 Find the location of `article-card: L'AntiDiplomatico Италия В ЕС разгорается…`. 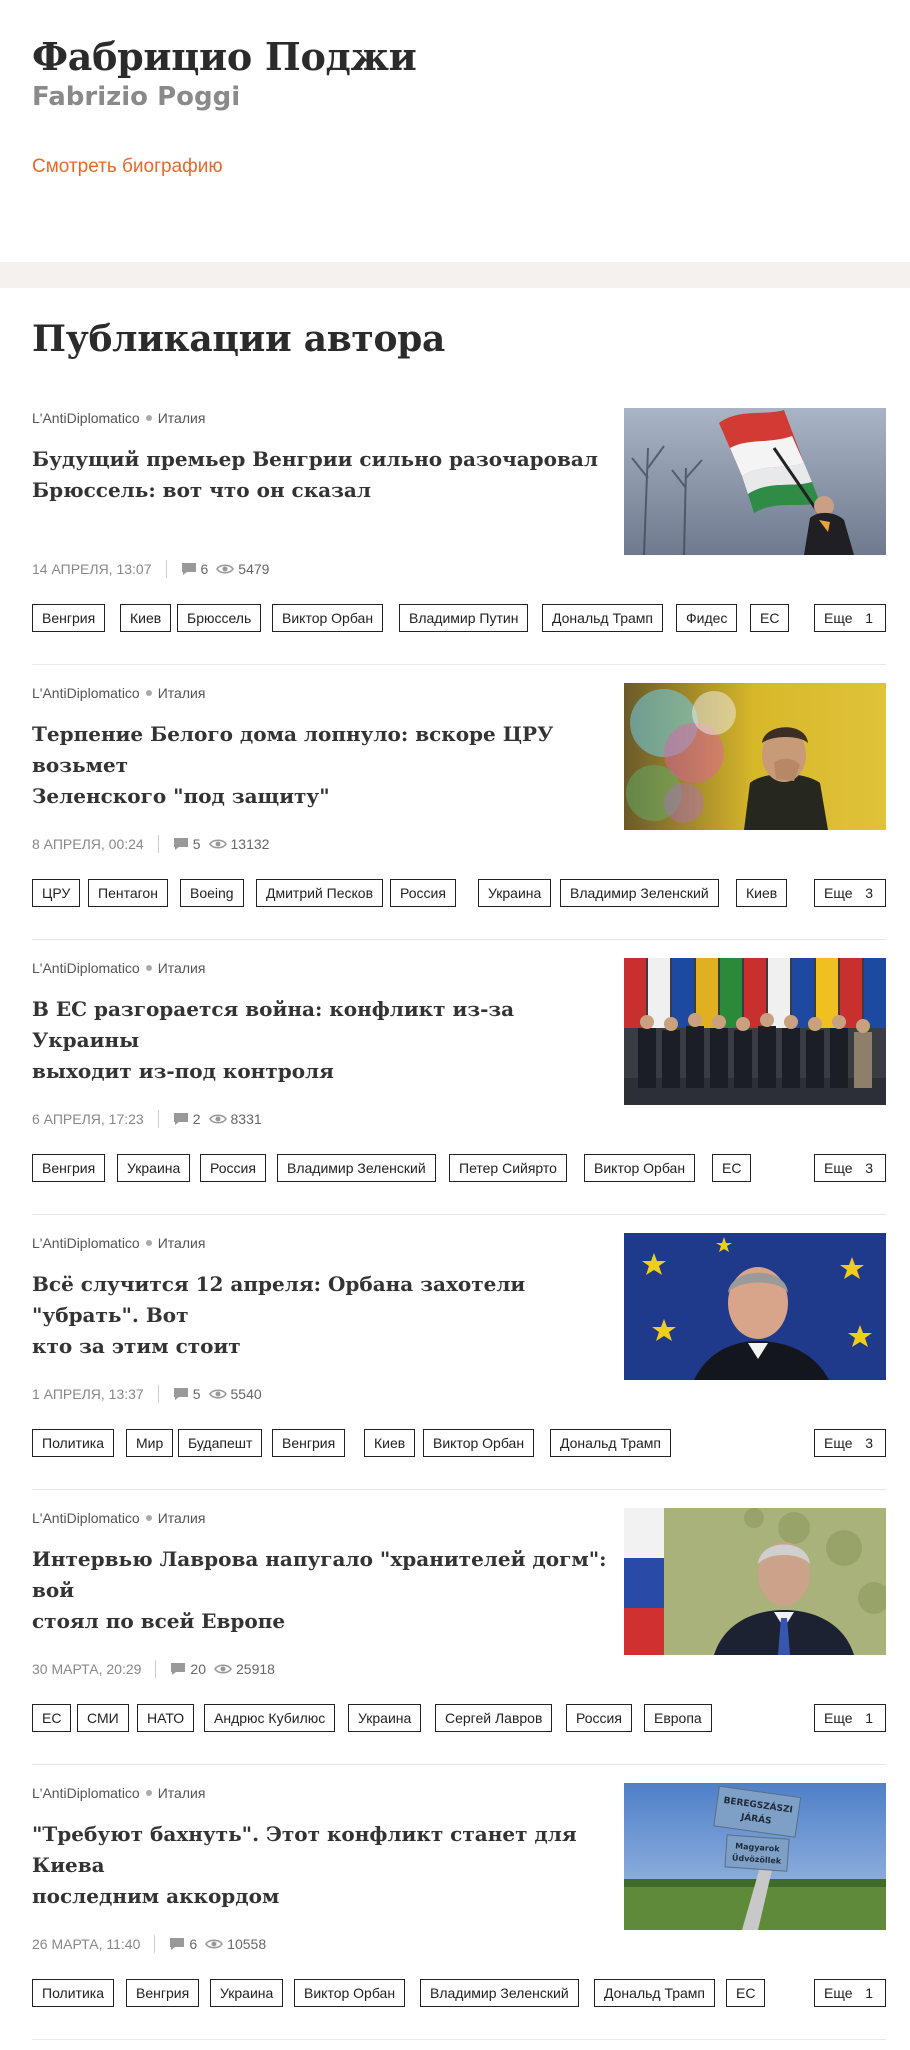

article-card: L'AntiDiplomatico Италия В ЕС разгорается… is located at coordinates (459, 1087).